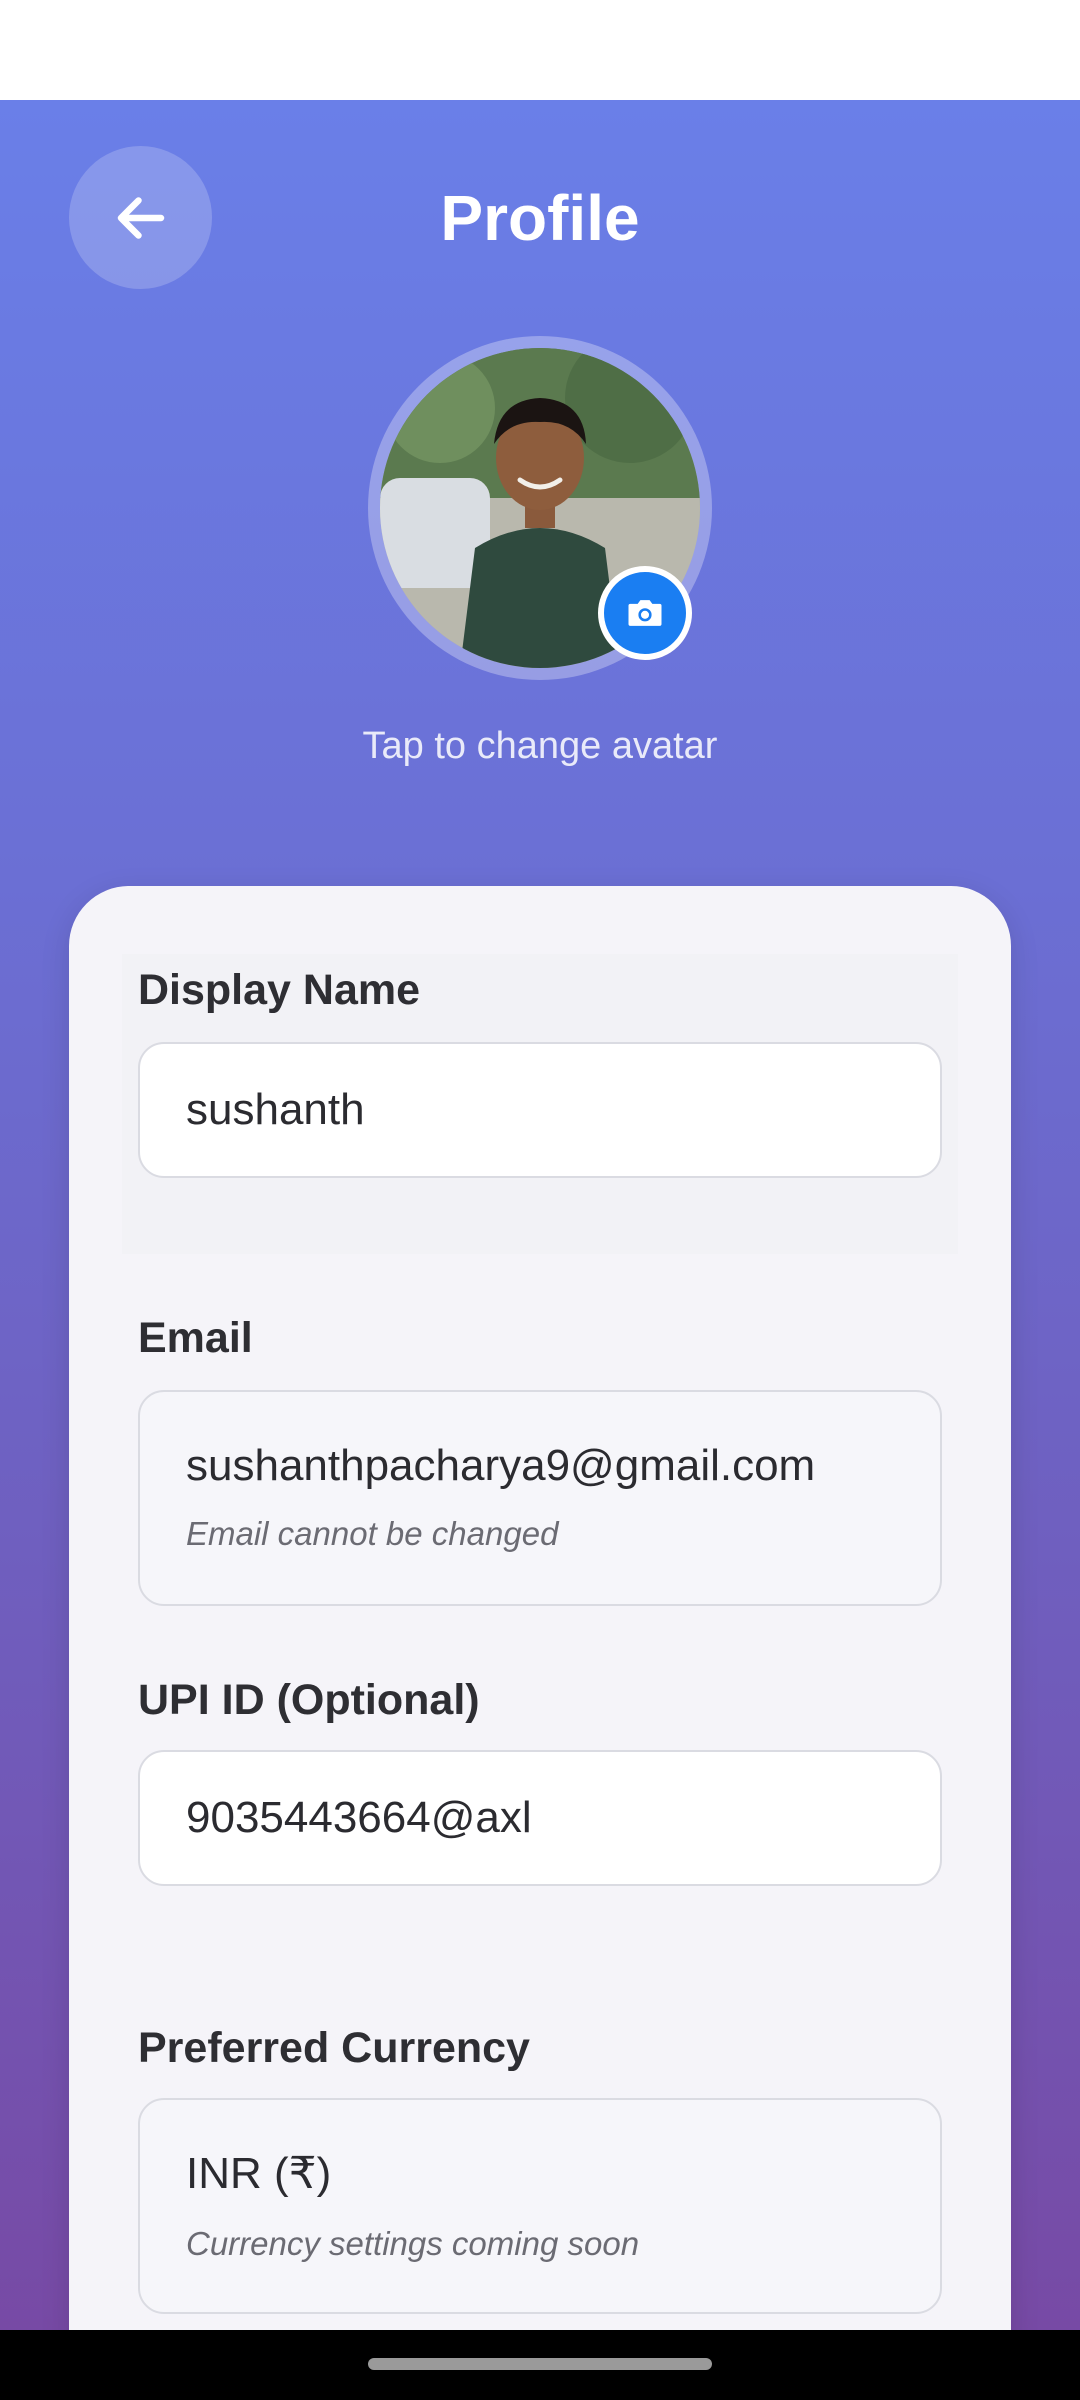 The width and height of the screenshot is (1080, 2400). I want to click on email-value: sushanthpacharya9@gmail.com, so click(501, 1465).